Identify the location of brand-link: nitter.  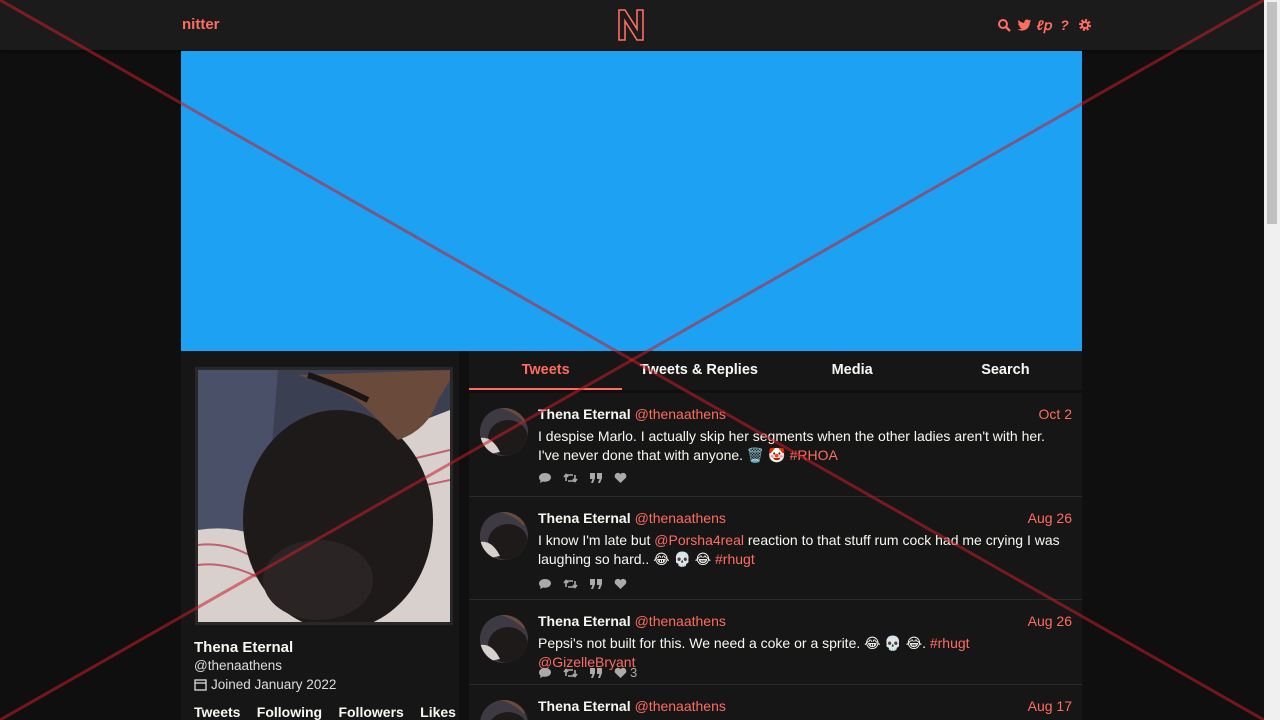
(201, 24).